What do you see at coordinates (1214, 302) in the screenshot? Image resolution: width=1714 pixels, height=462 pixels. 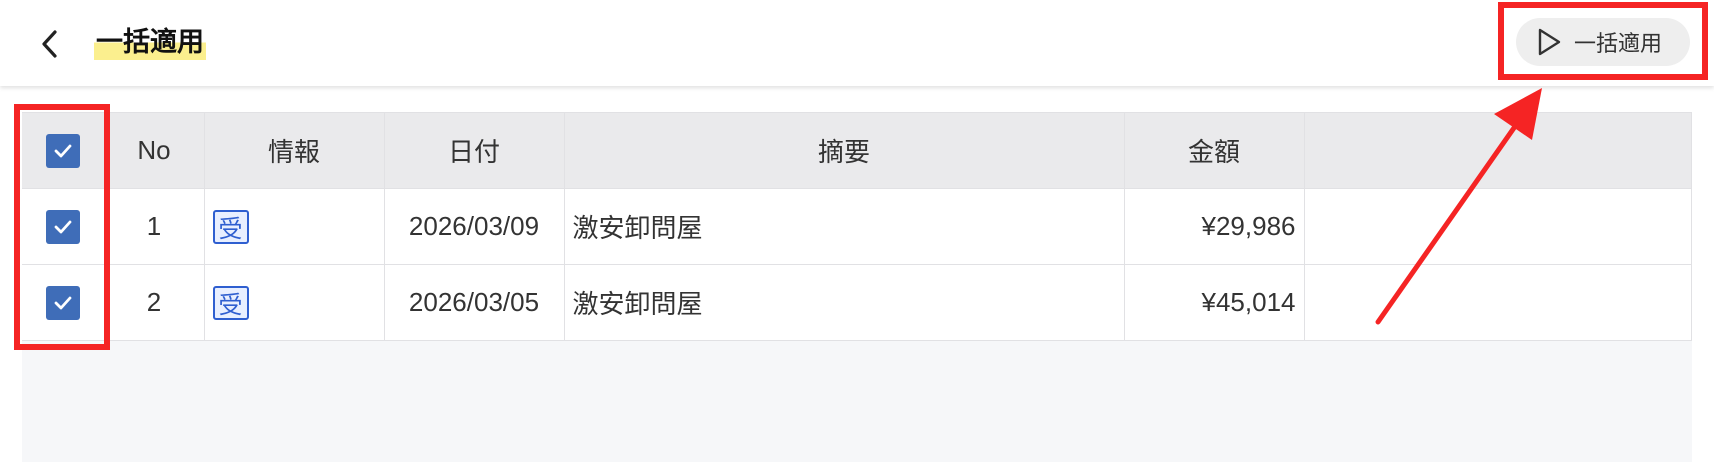 I see `row-amount: ¥45,014` at bounding box center [1214, 302].